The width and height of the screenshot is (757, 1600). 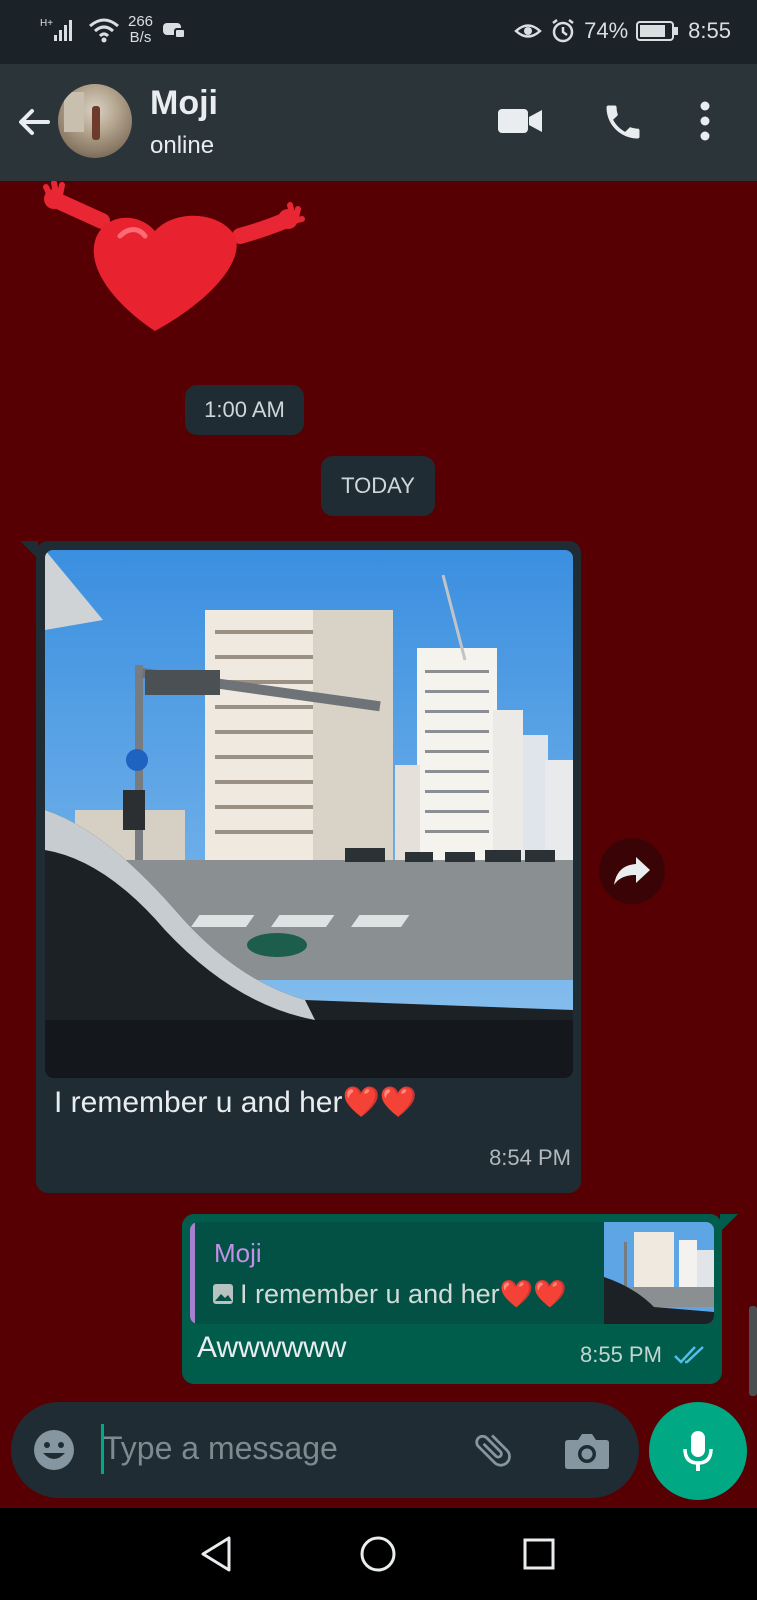 I want to click on quoted-text: I remember u and her ❤️❤️, so click(x=389, y=1294).